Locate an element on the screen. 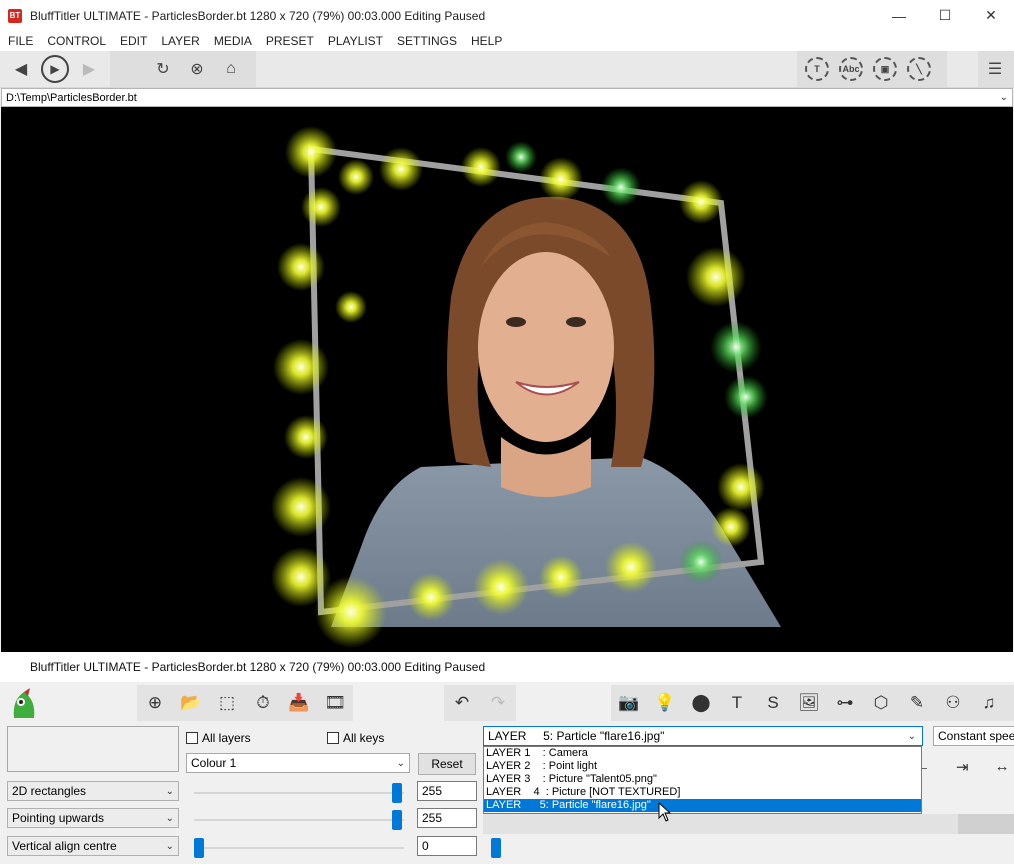 The height and width of the screenshot is (864, 1014). open-folder-icon: 📂 is located at coordinates (191, 703).